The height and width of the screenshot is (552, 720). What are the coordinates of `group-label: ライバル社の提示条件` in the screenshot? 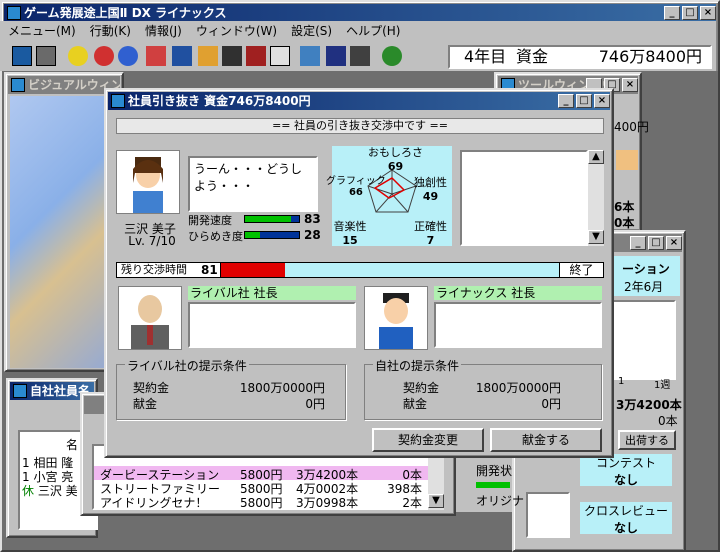 It's located at (187, 365).